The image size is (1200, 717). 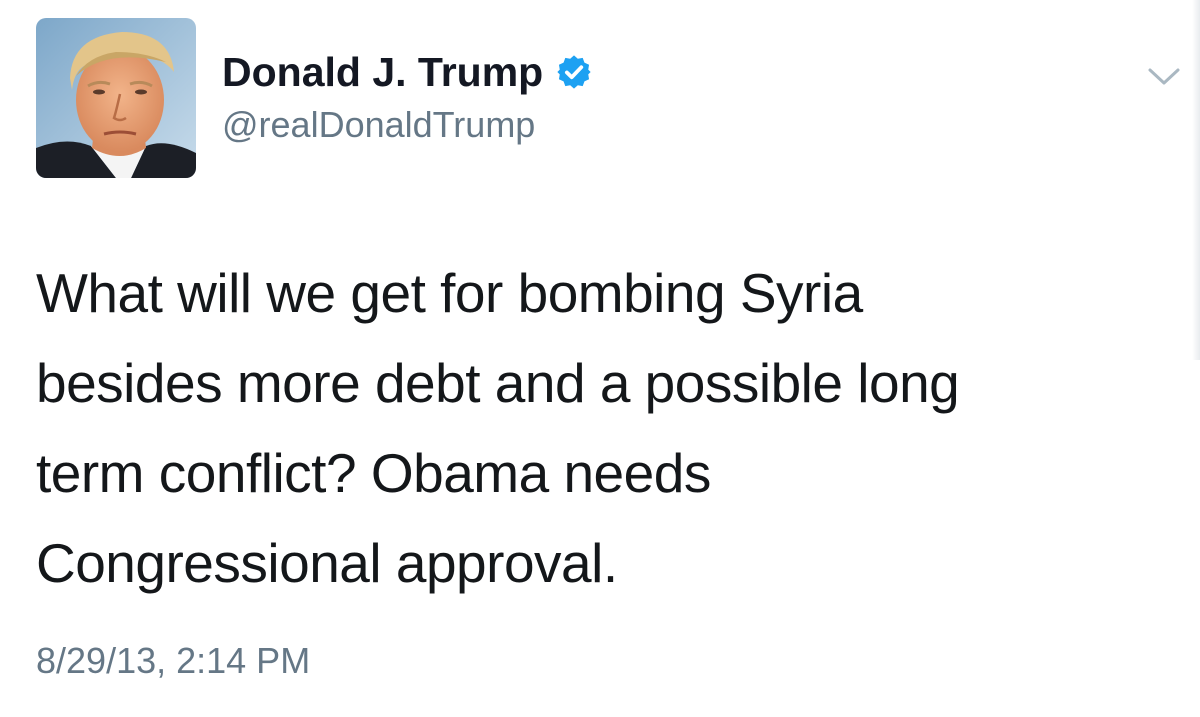 What do you see at coordinates (378, 125) in the screenshot?
I see `author-handle: @realDonaldTrump` at bounding box center [378, 125].